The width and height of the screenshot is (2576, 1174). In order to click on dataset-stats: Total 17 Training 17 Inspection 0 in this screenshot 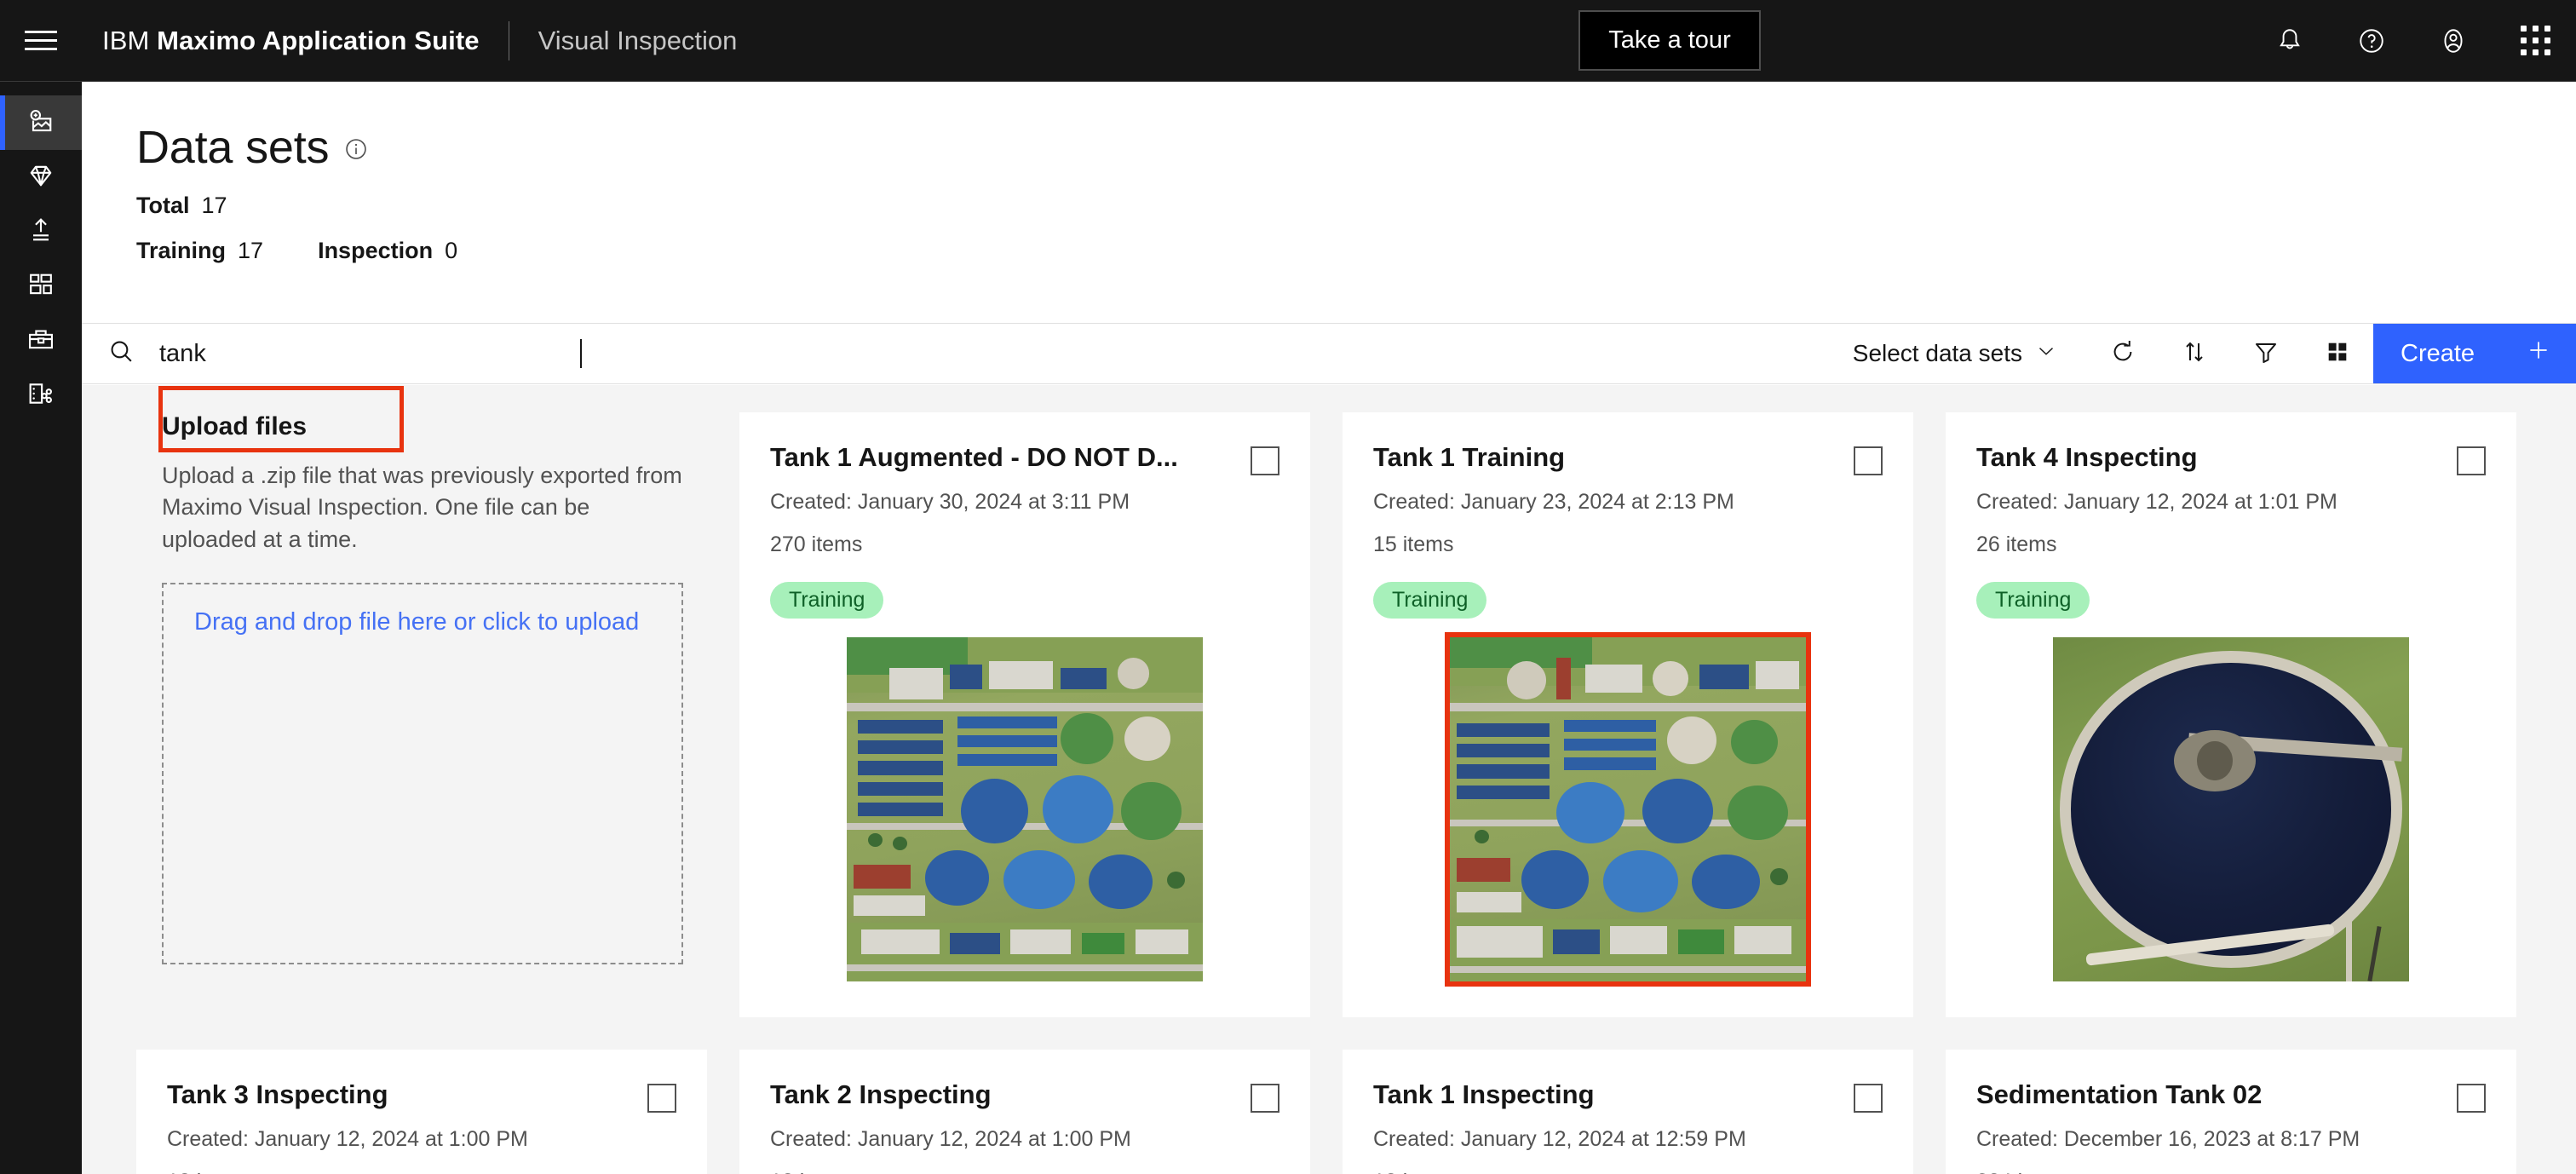, I will do `click(1329, 228)`.